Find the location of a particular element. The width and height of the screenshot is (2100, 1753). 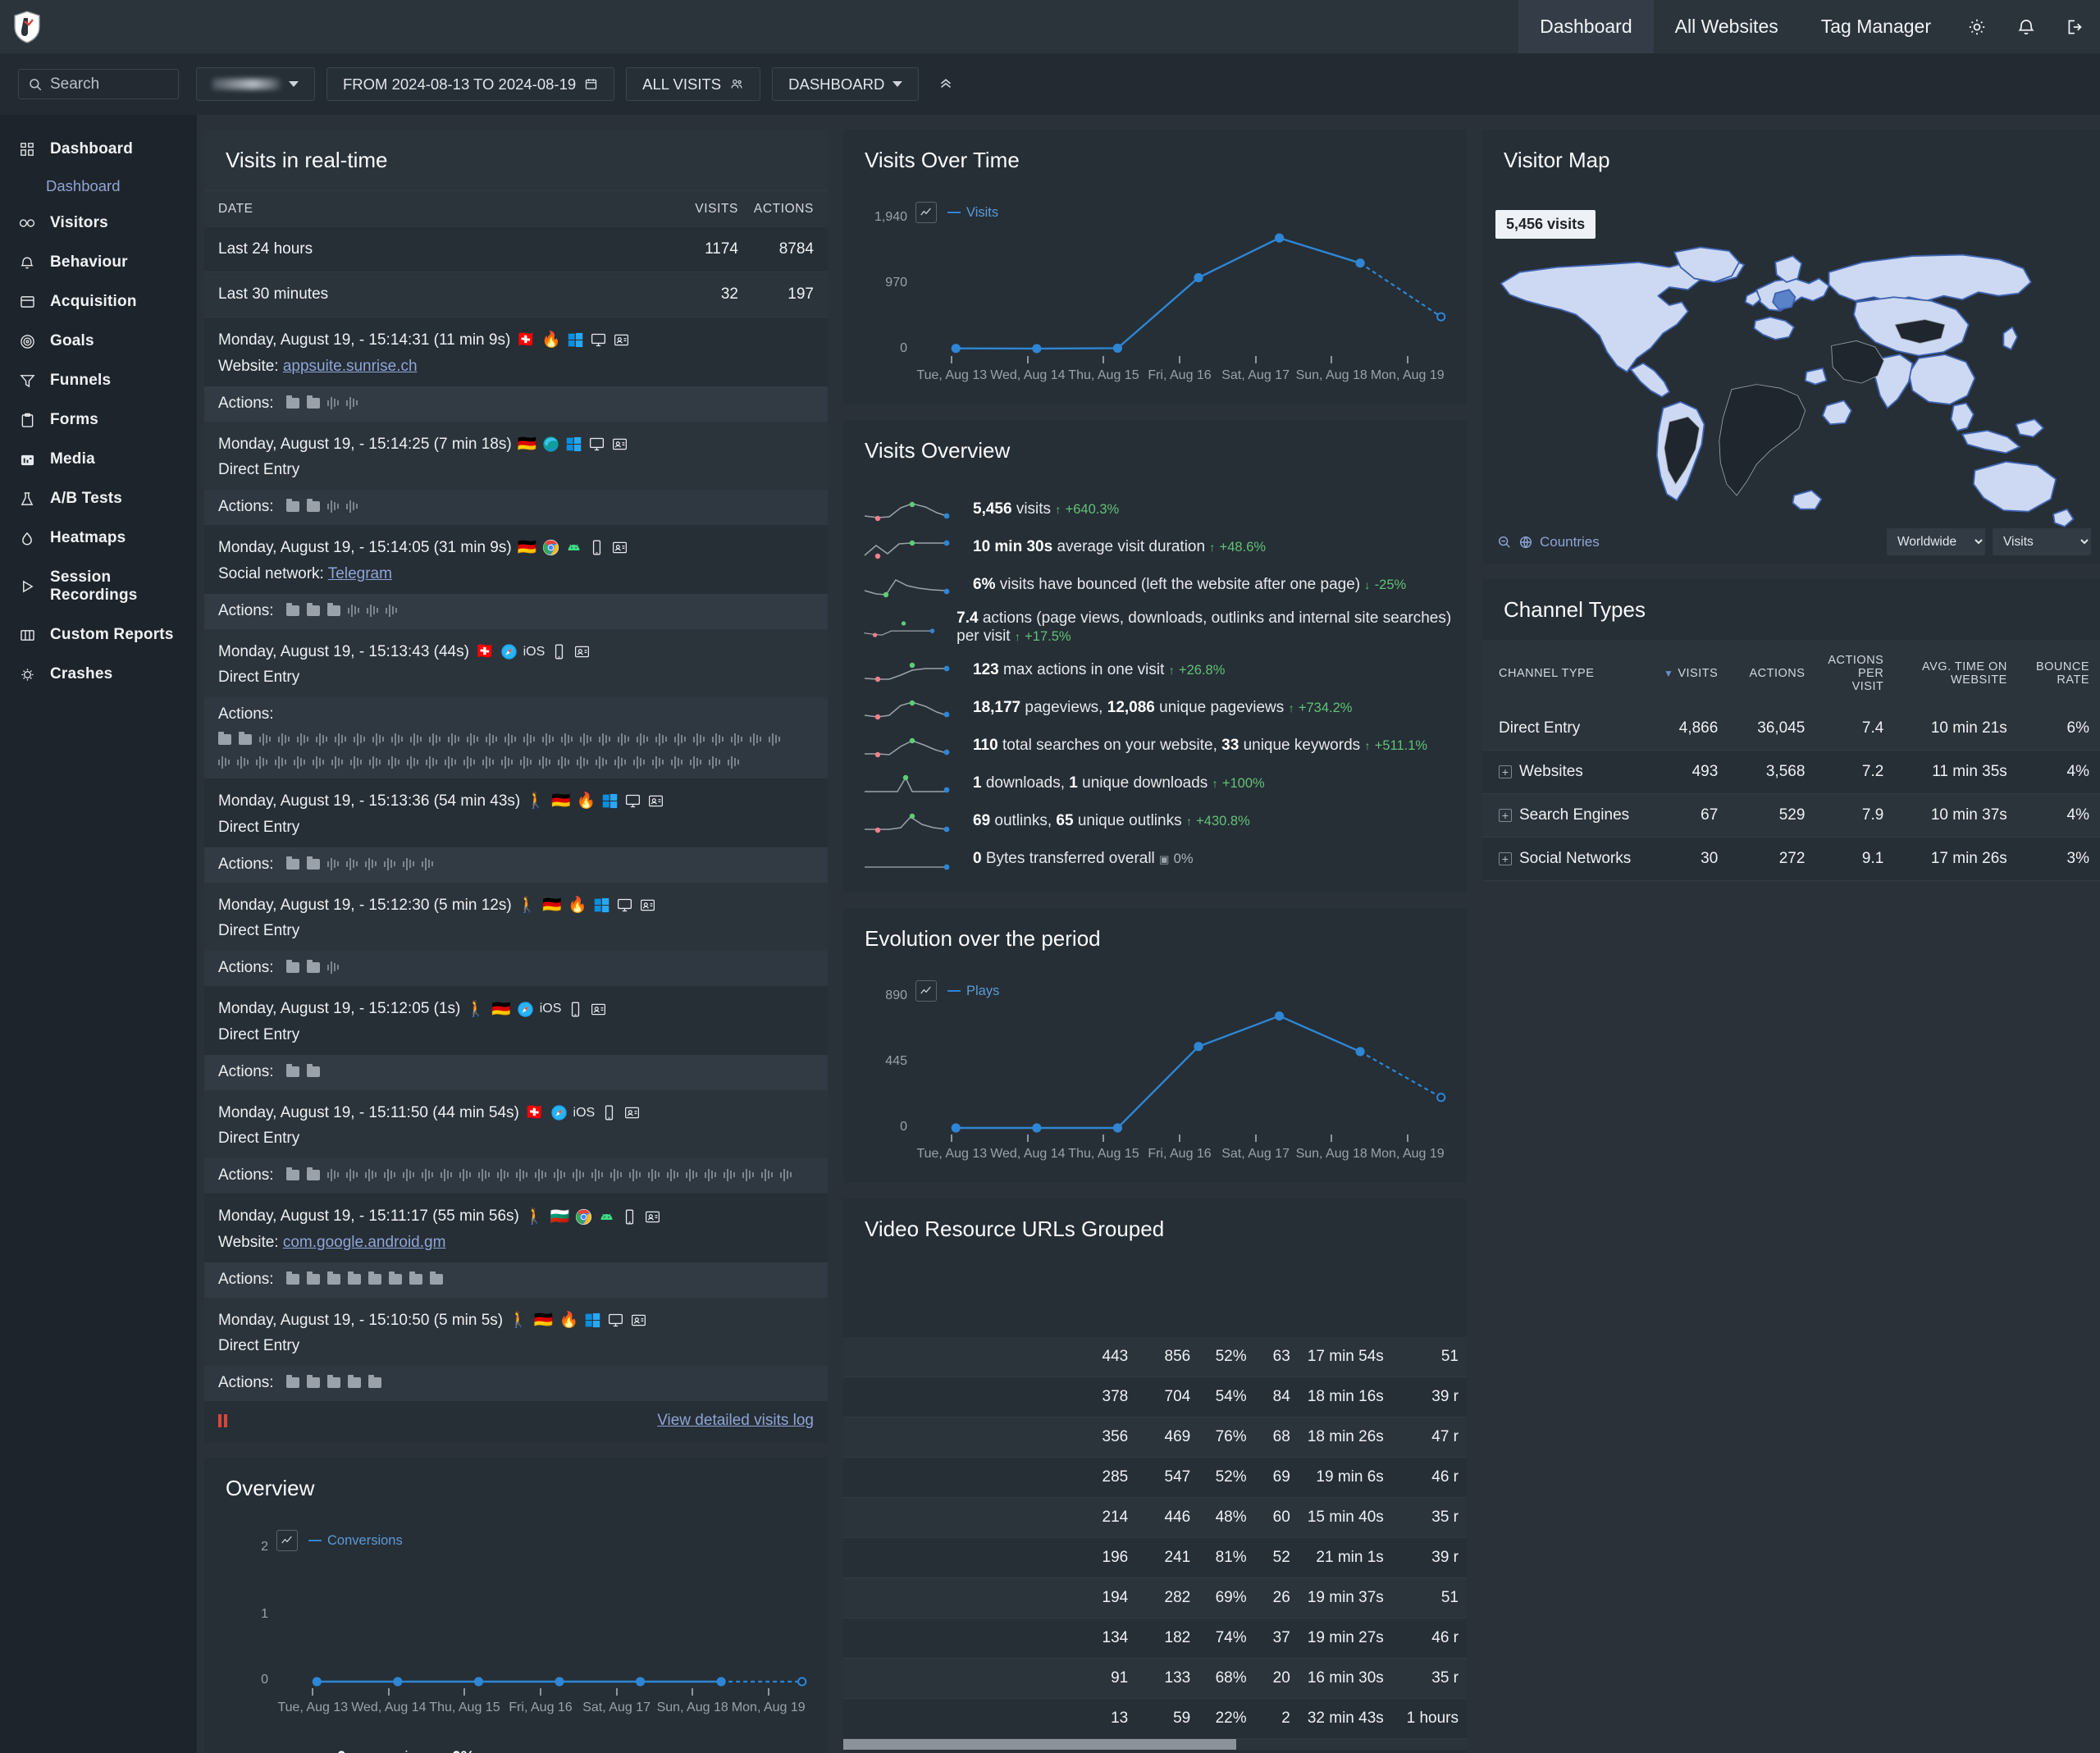

legend-series-conversions: Conversions is located at coordinates (356, 1541).